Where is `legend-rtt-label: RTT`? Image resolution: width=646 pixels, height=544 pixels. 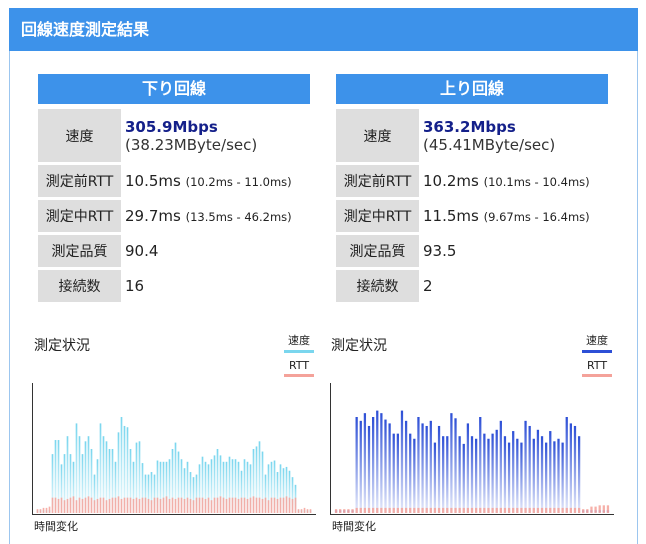
legend-rtt-label: RTT is located at coordinates (299, 365).